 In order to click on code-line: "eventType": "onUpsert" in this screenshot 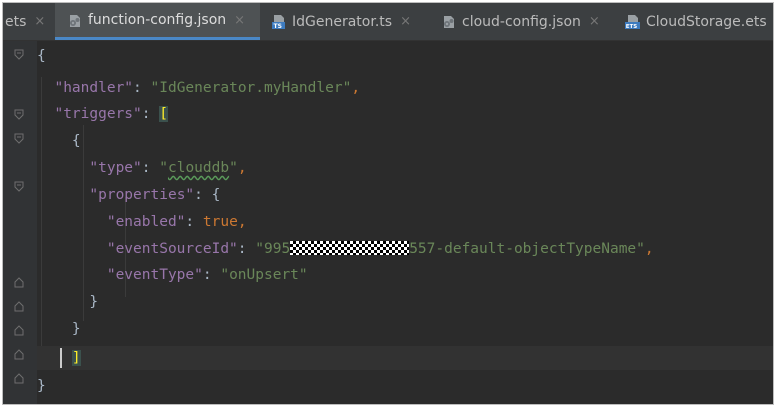, I will do `click(405, 275)`.